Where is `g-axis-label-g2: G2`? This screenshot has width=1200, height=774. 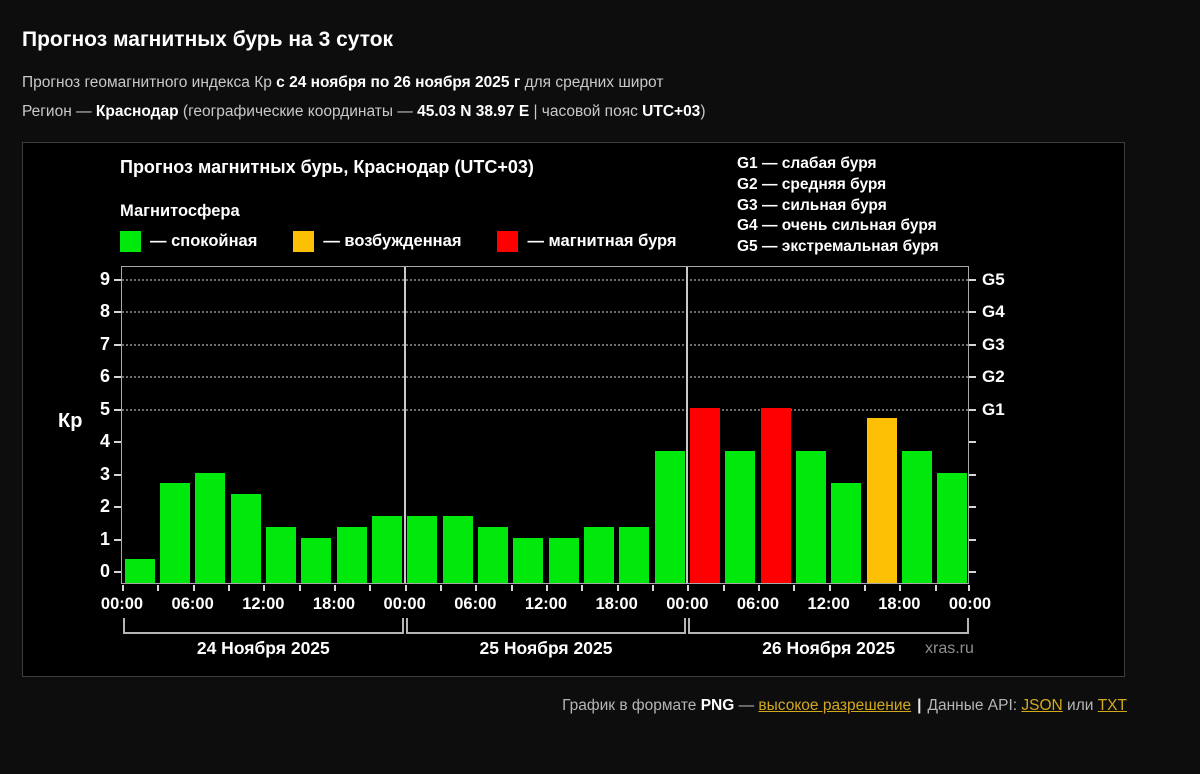
g-axis-label-g2: G2 is located at coordinates (993, 376).